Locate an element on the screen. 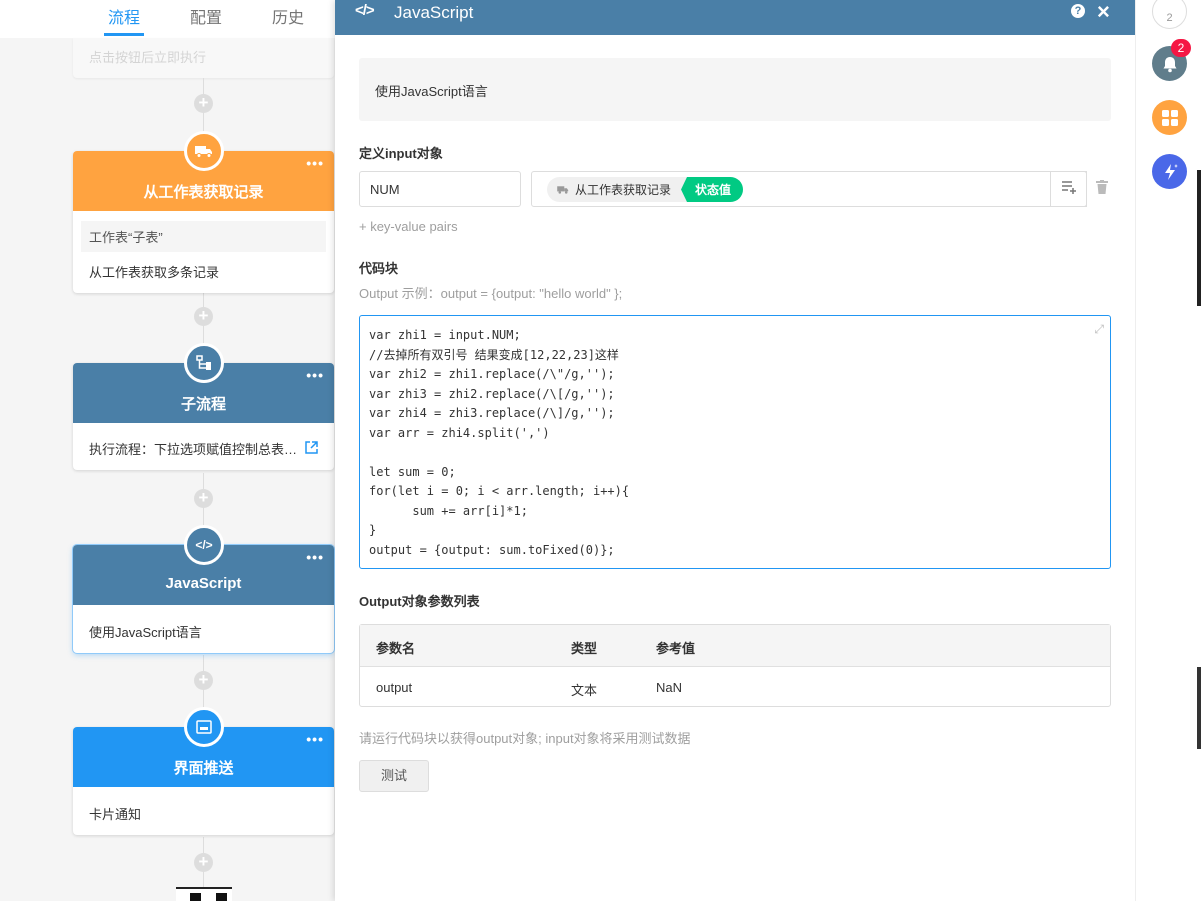 This screenshot has height=901, width=1201. code-line: //去掉所有双引号 结果变成[12,22,23]这样 is located at coordinates (494, 354).